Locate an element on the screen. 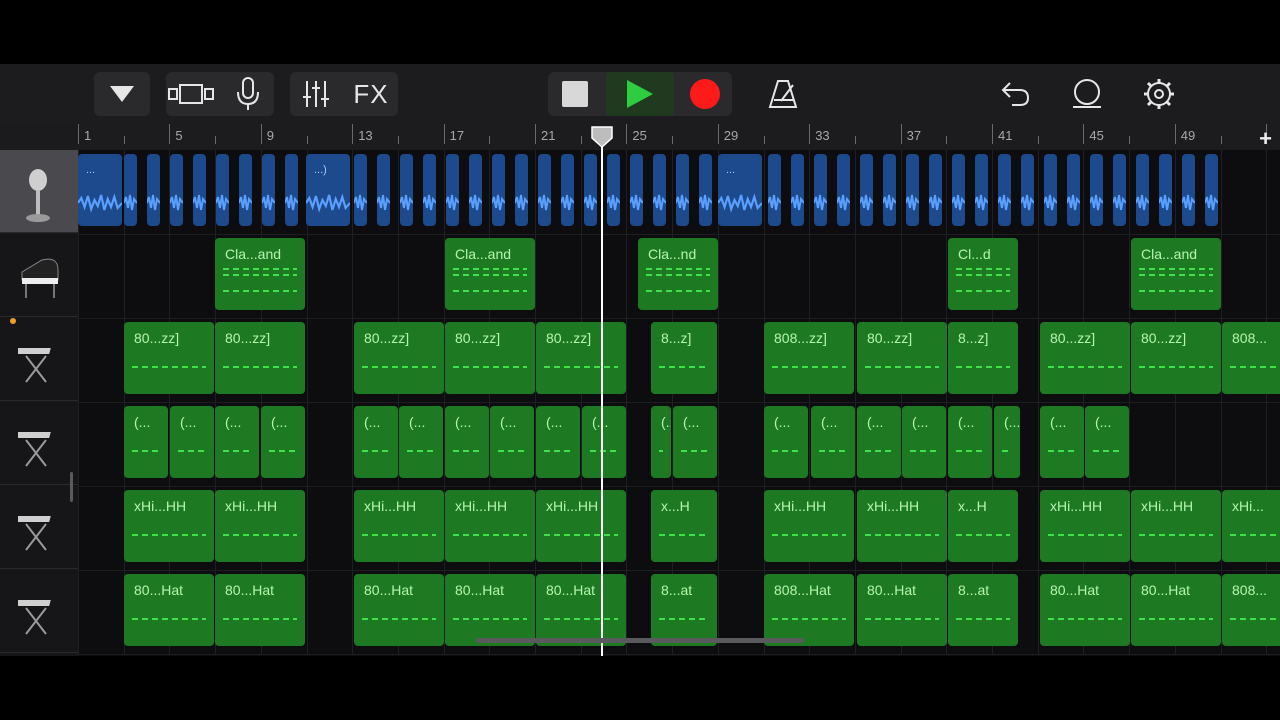 The image size is (1280, 720). midi-region: 8...at is located at coordinates (983, 610).